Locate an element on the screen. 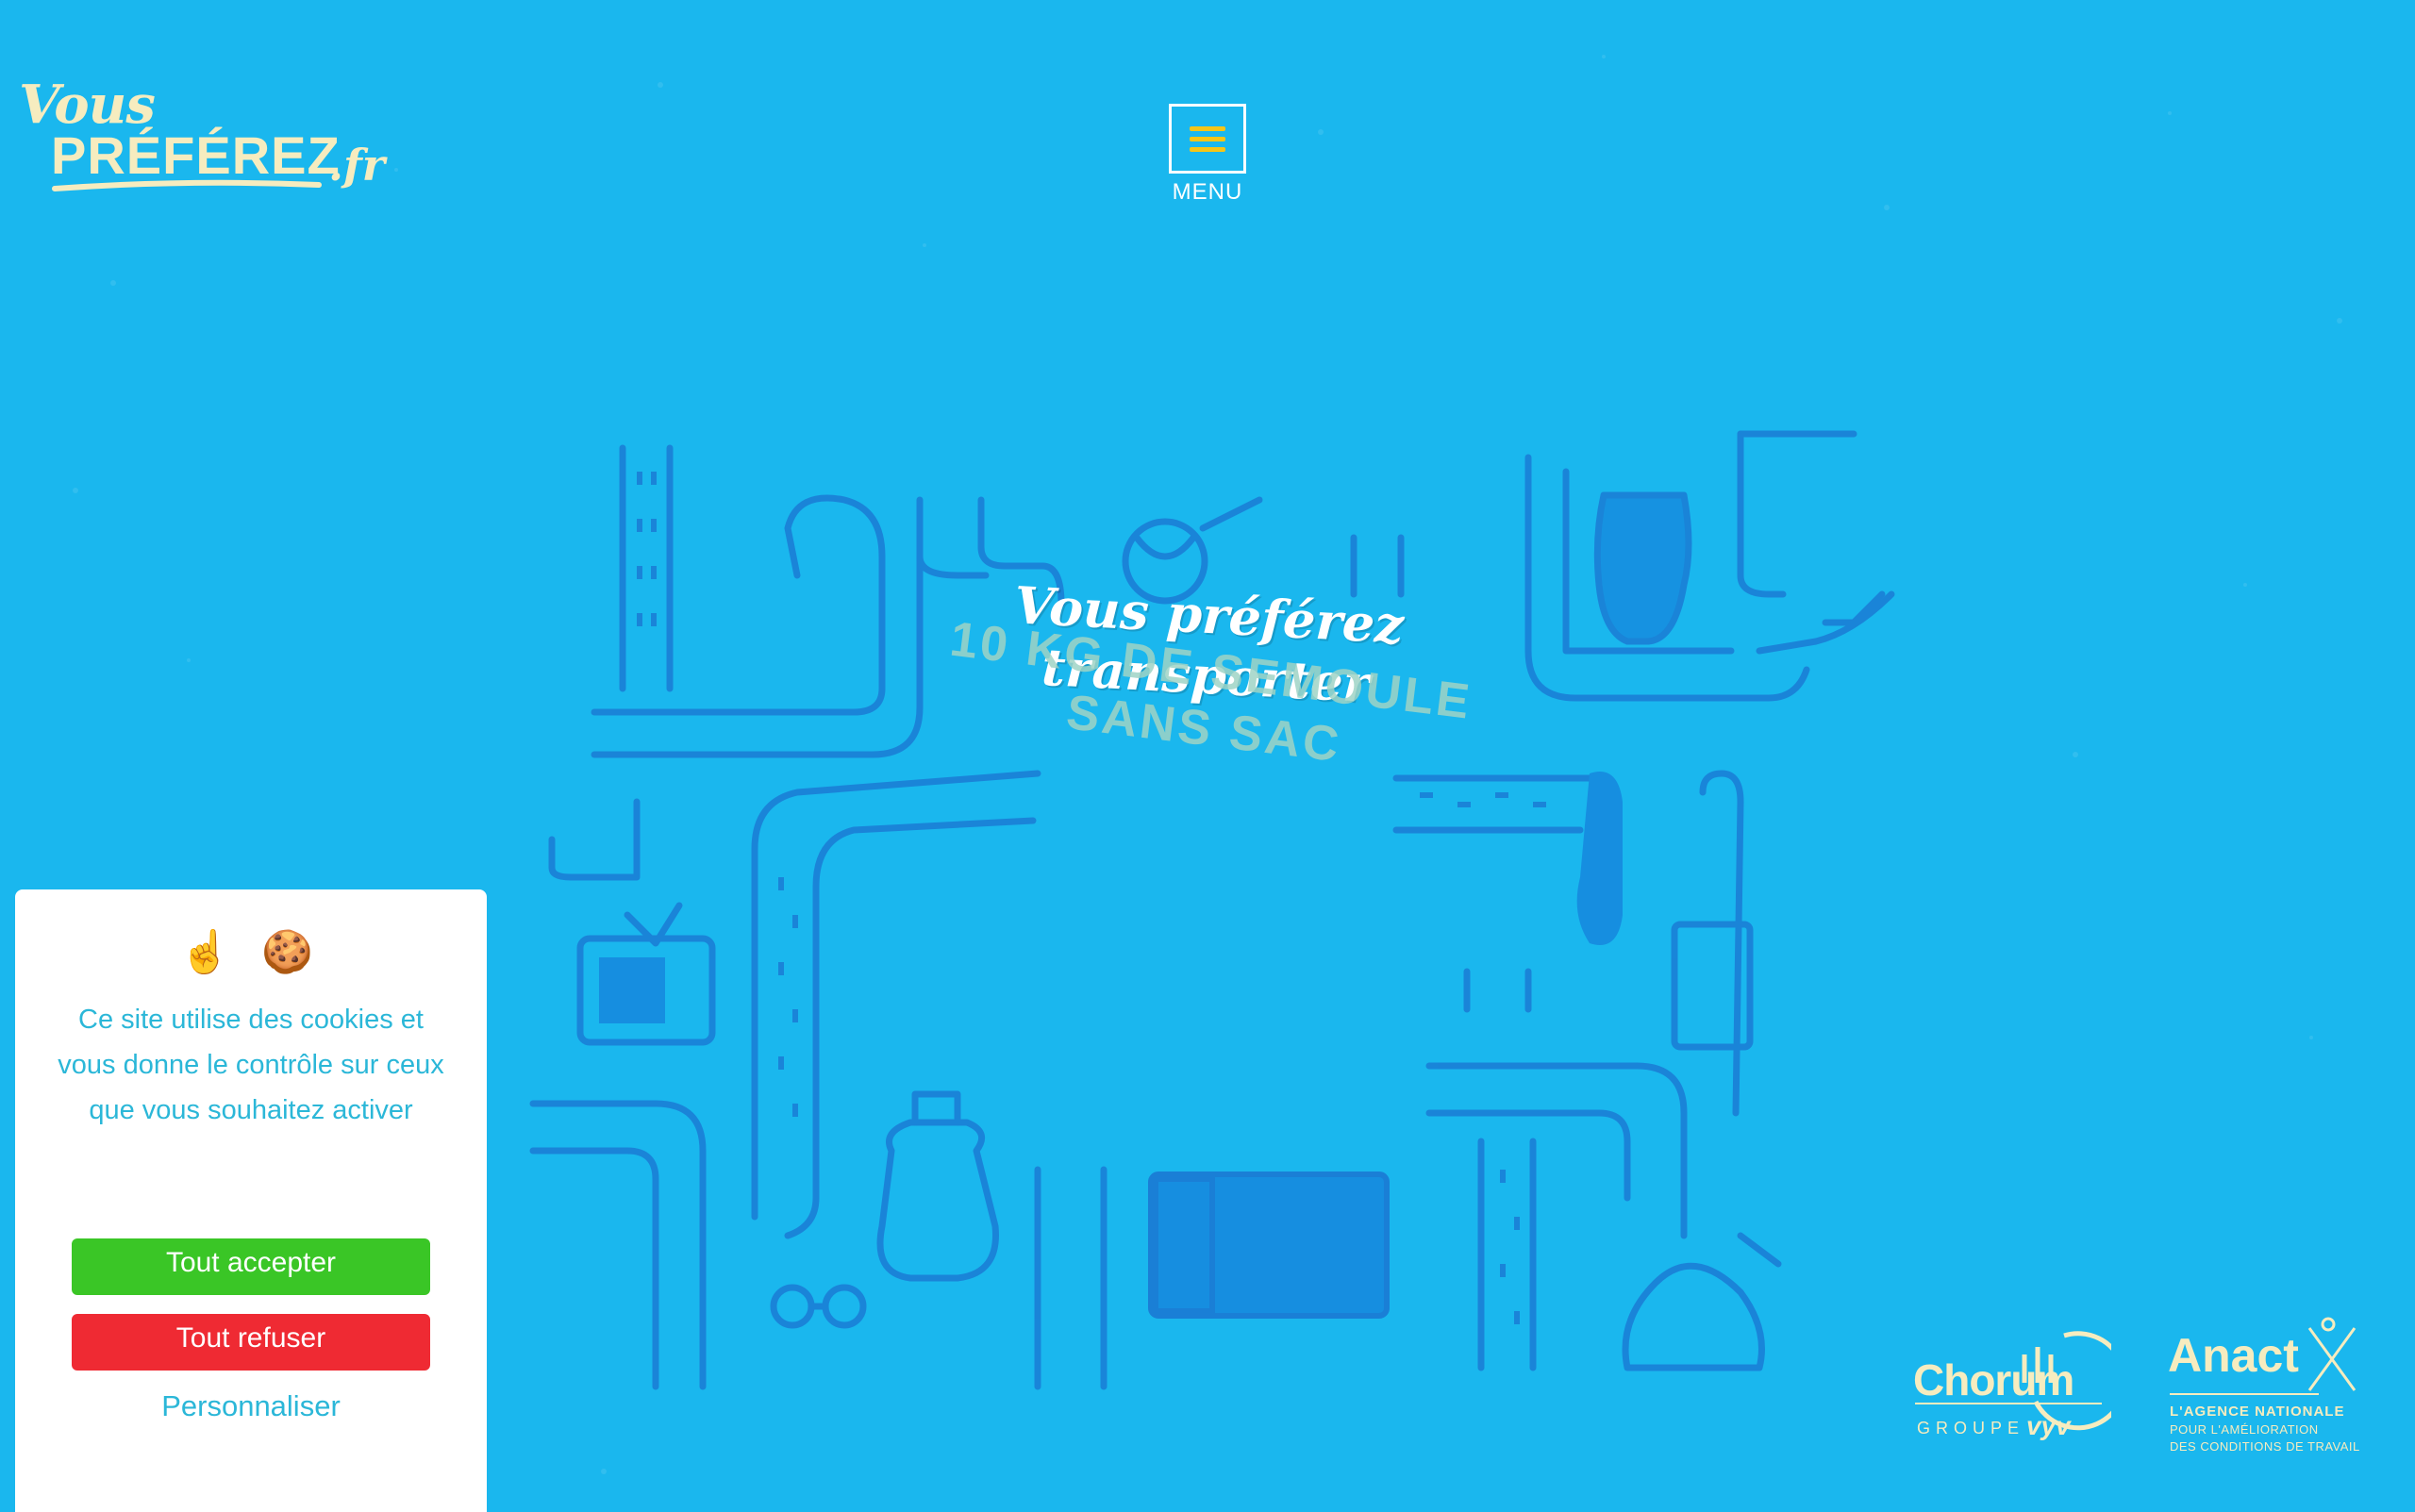 The width and height of the screenshot is (2415, 1512). logo-preferez: PRÉFÉREZ is located at coordinates (196, 155).